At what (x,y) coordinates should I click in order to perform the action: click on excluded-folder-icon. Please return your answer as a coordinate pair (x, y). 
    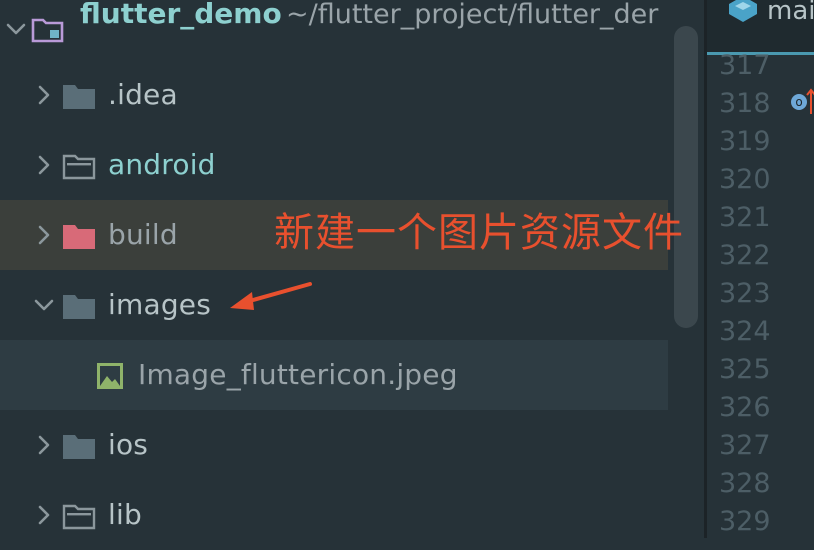
    Looking at the image, I should click on (79, 236).